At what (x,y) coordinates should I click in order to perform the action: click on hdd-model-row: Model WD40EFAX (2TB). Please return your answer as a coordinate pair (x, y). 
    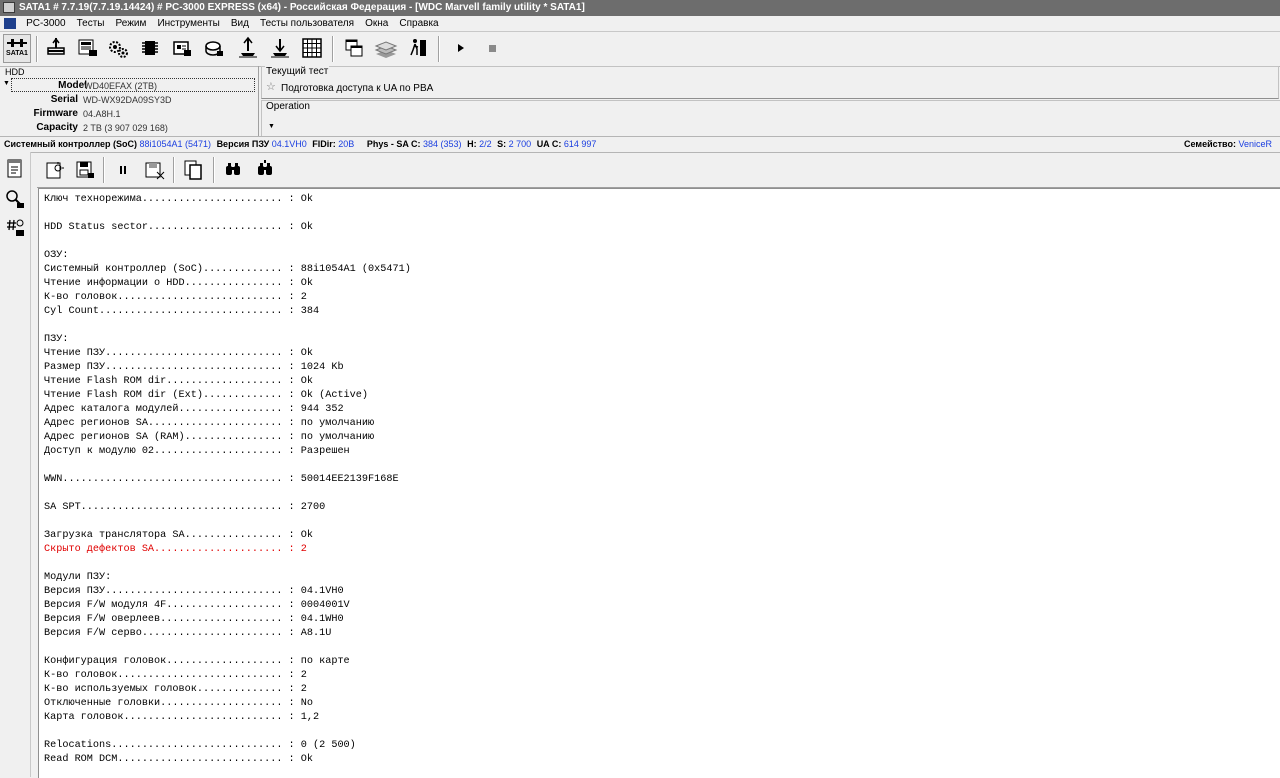
    Looking at the image, I should click on (133, 85).